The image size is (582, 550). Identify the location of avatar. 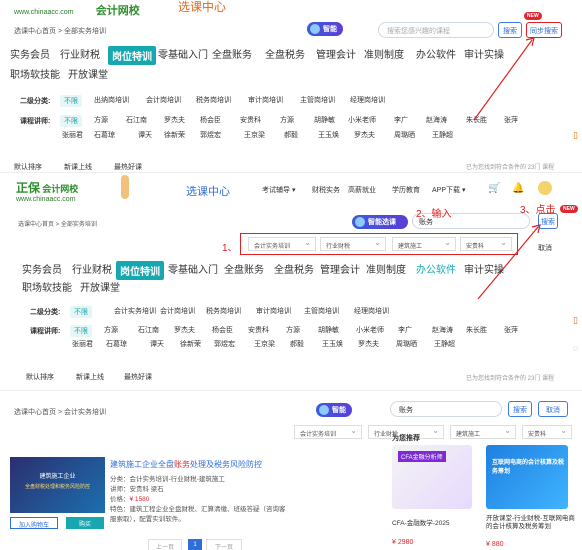
(545, 188).